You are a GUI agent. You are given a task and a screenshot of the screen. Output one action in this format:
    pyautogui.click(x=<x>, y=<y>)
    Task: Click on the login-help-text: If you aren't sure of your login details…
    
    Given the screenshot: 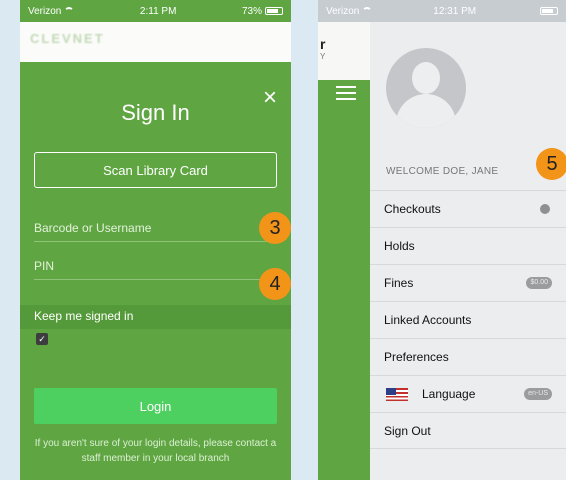 What is the action you would take?
    pyautogui.click(x=155, y=451)
    